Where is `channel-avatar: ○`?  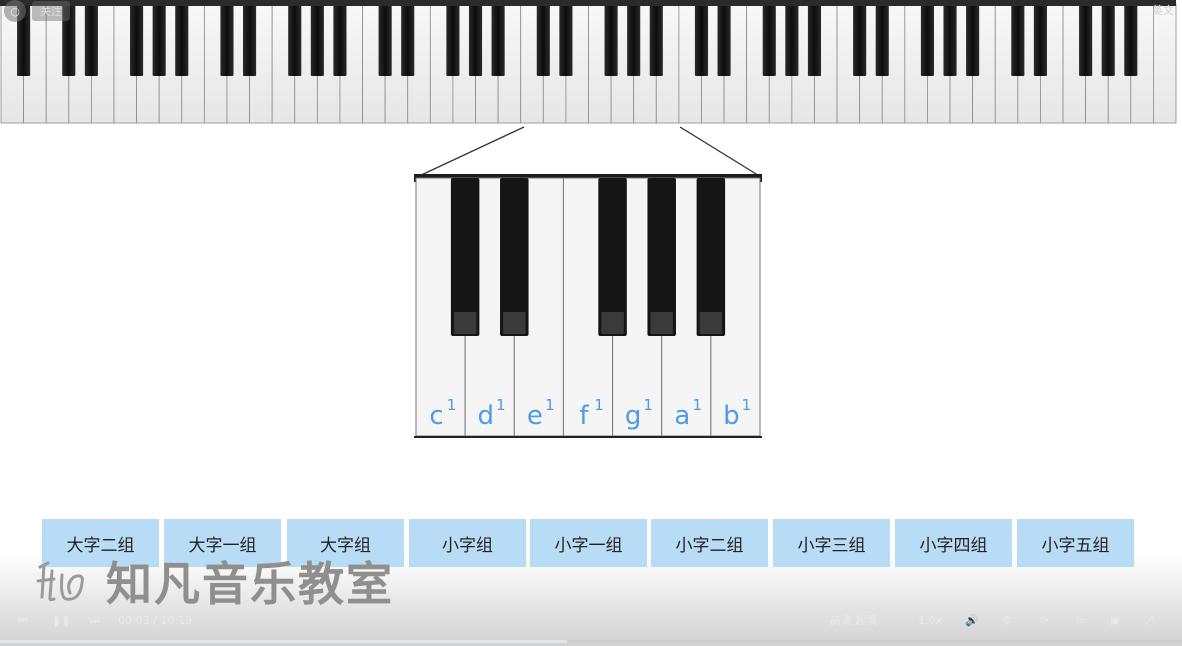 channel-avatar: ○ is located at coordinates (15, 11).